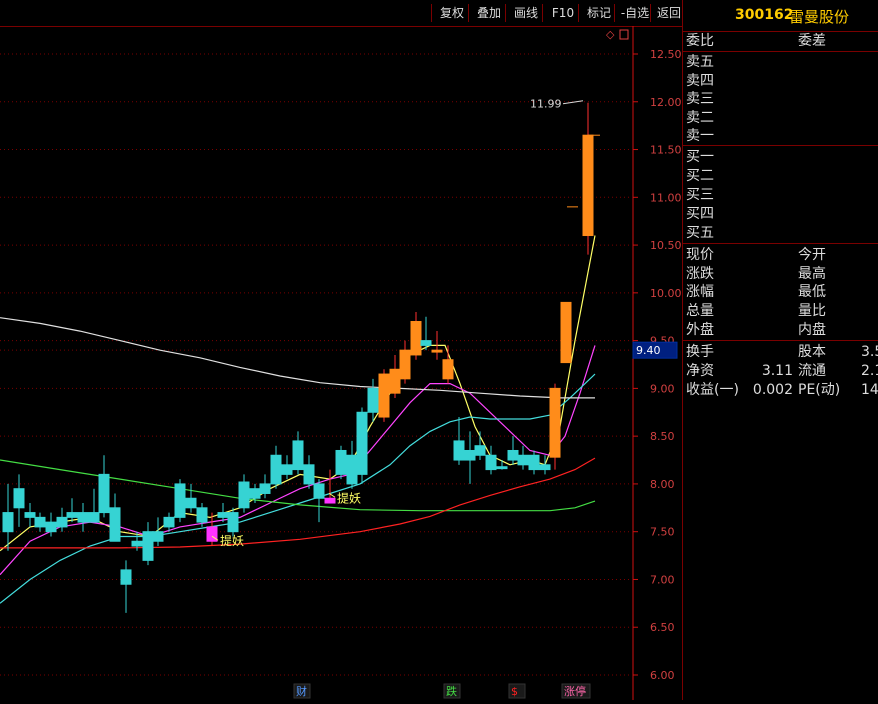  I want to click on buy-level-label: 买五, so click(700, 233).